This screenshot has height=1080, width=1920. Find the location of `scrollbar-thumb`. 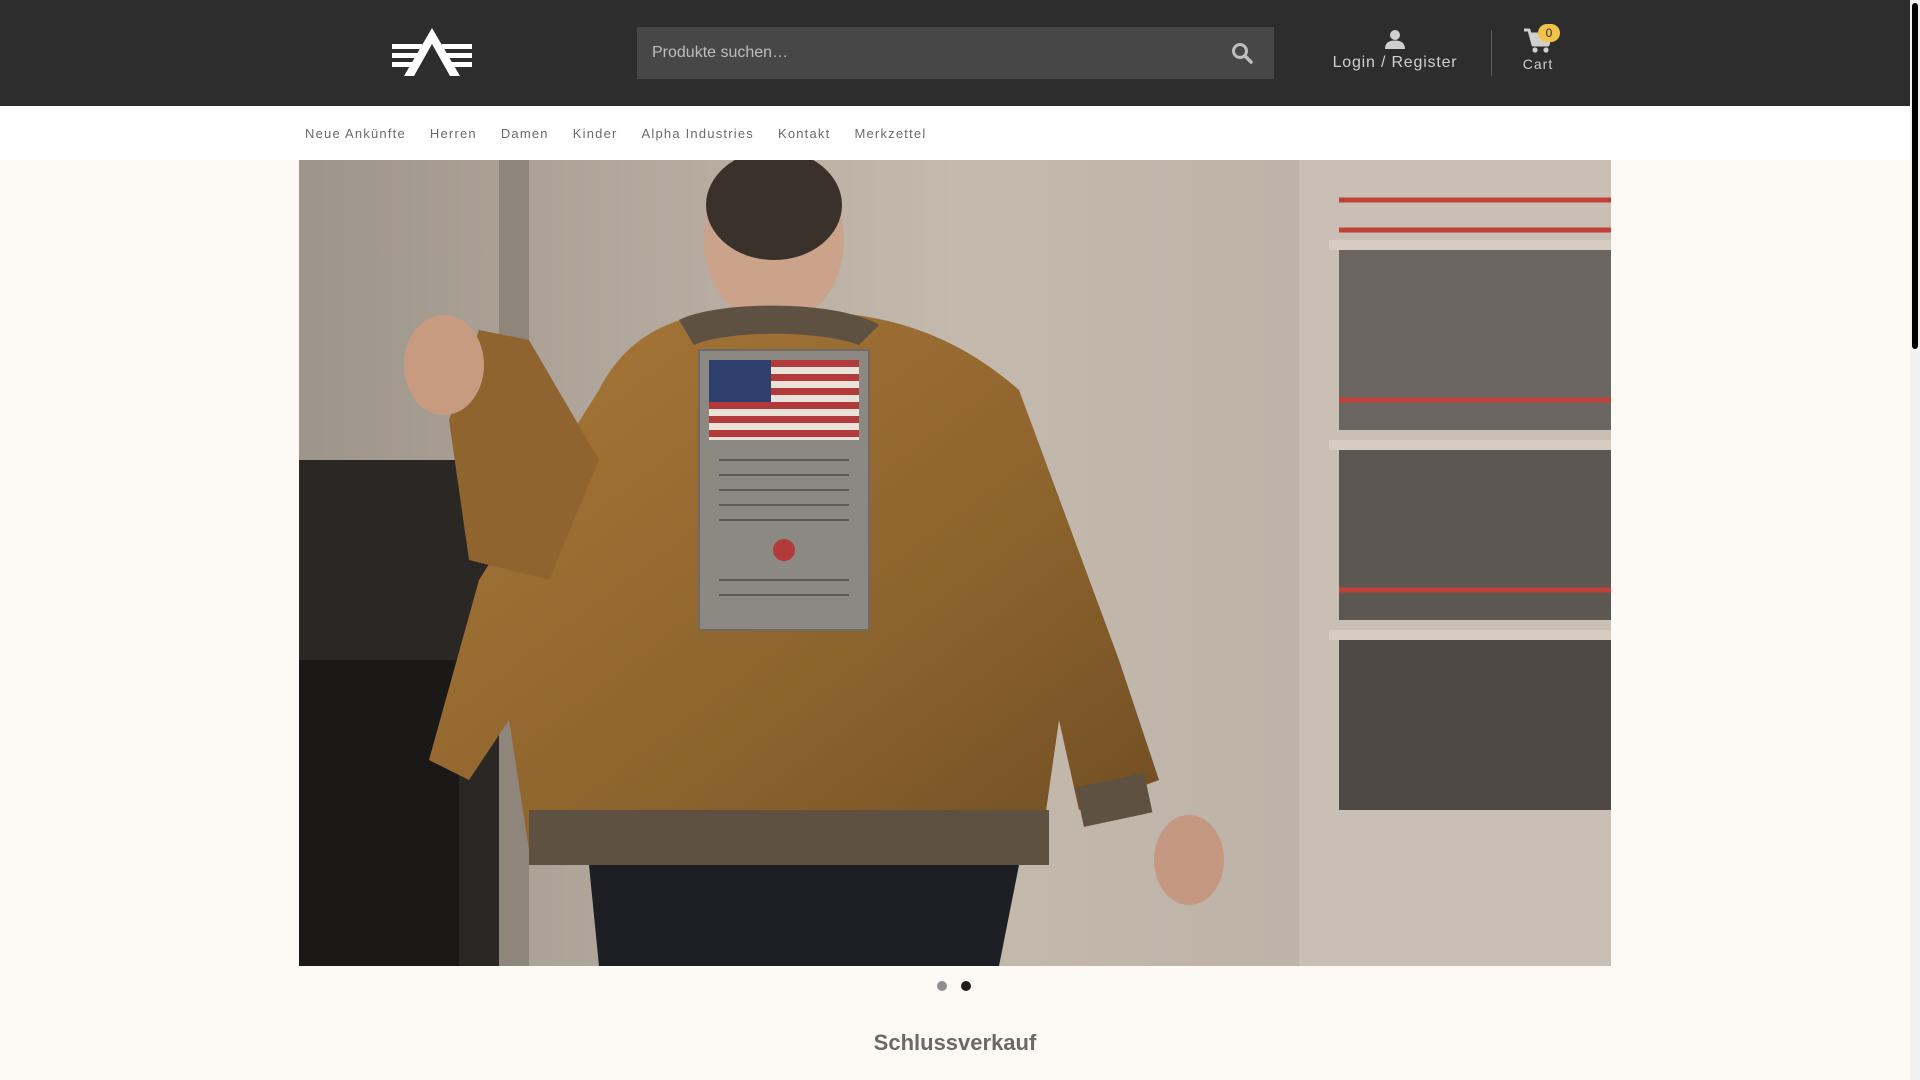

scrollbar-thumb is located at coordinates (1915, 176).